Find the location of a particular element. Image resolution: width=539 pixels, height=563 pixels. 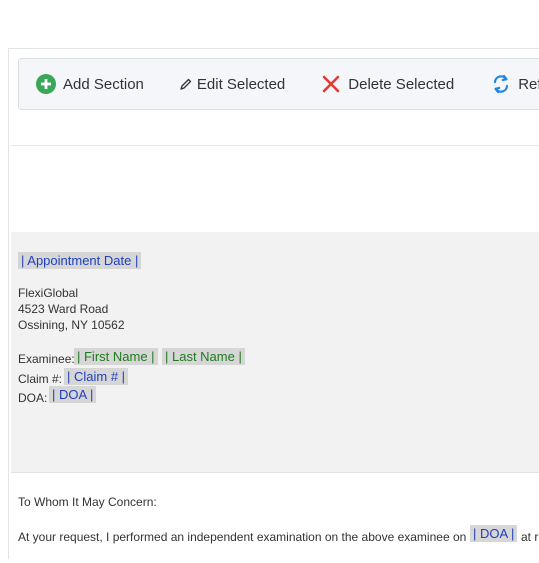

address-line-2: 4523 Ward Road is located at coordinates (63, 309).